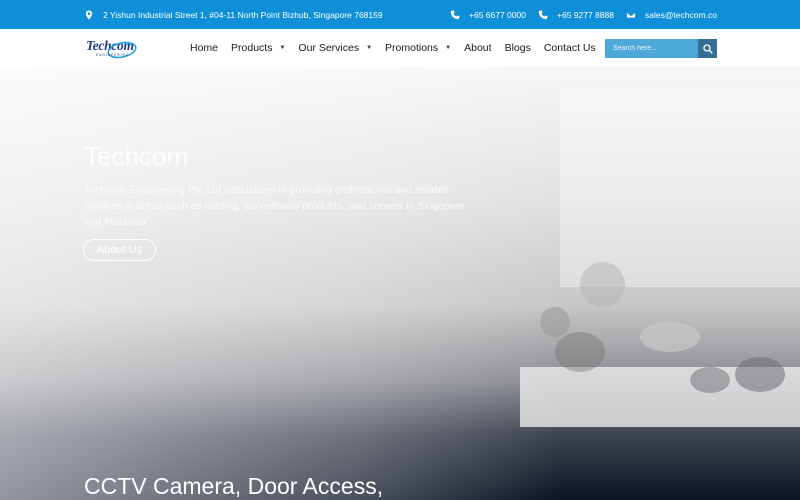 The image size is (800, 500). I want to click on phone-item-2: +65 9277 8888, so click(576, 14).